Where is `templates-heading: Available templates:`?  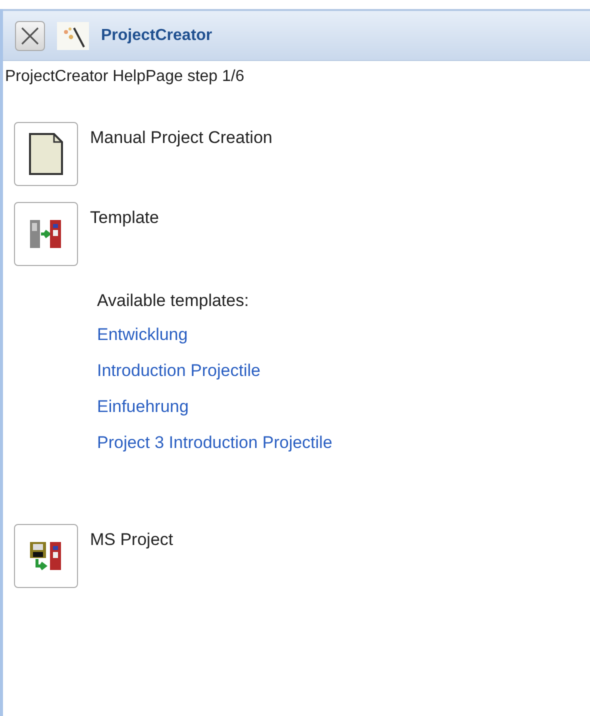
templates-heading: Available templates: is located at coordinates (173, 301).